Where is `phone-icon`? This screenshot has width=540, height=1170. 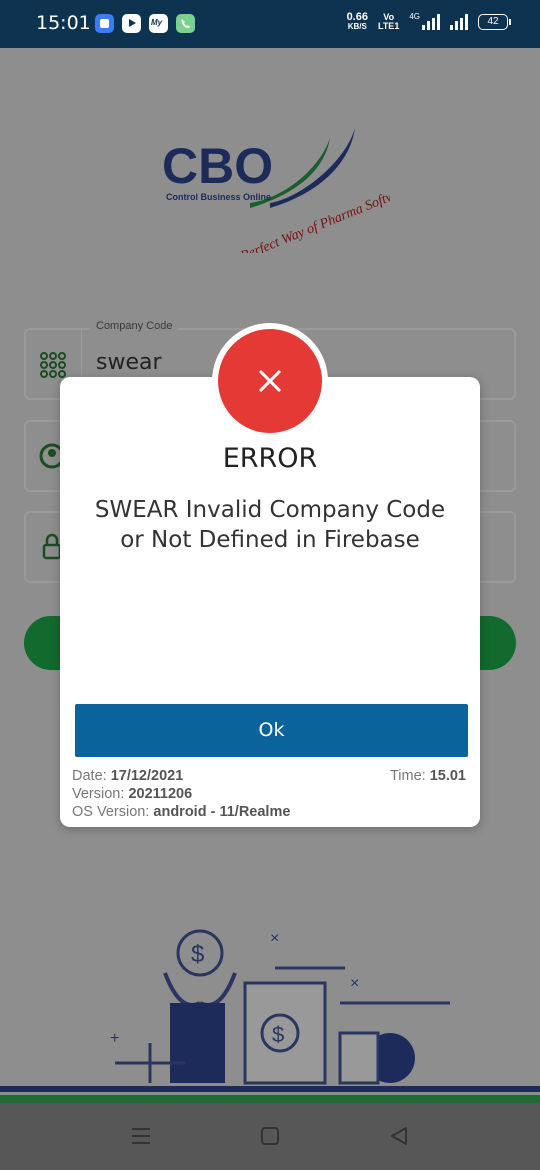 phone-icon is located at coordinates (185, 23).